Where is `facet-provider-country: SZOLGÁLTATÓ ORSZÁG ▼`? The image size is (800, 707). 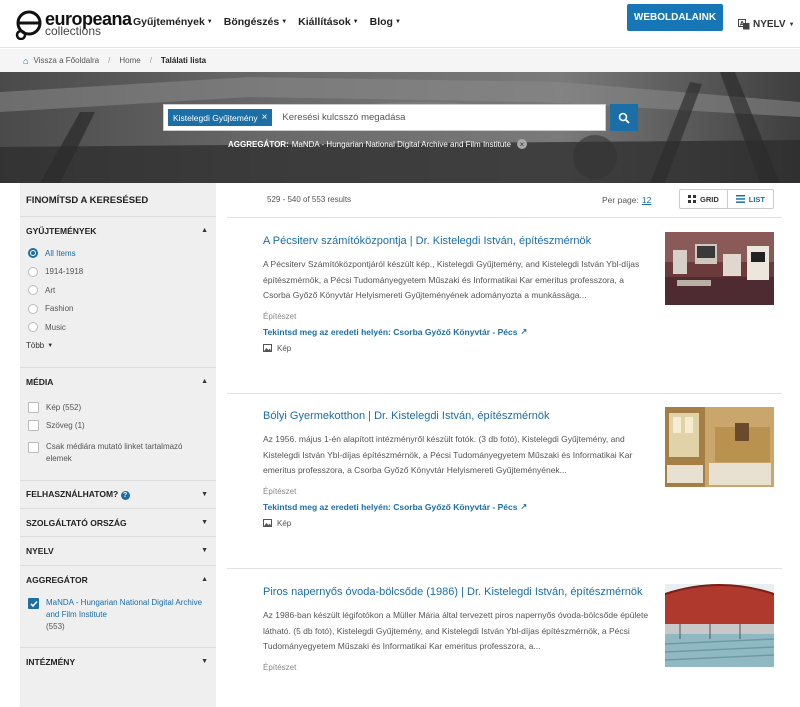 facet-provider-country: SZOLGÁLTATÓ ORSZÁG ▼ is located at coordinates (118, 522).